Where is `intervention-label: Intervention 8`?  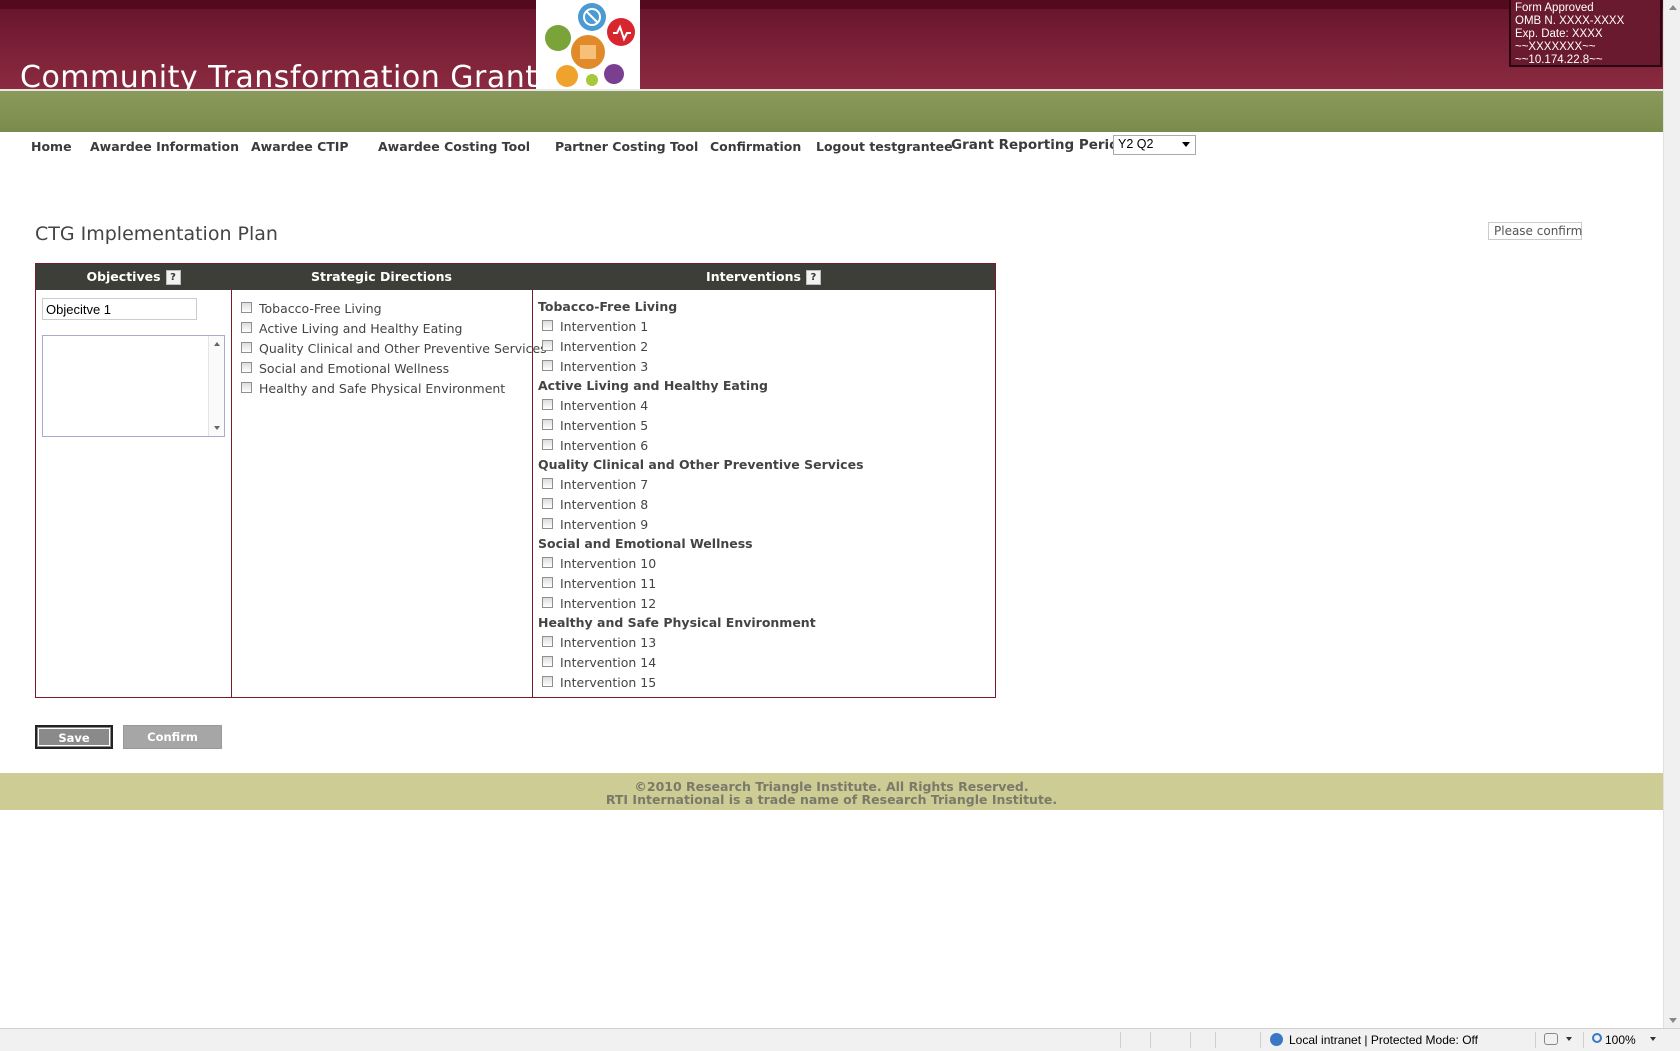 intervention-label: Intervention 8 is located at coordinates (604, 504).